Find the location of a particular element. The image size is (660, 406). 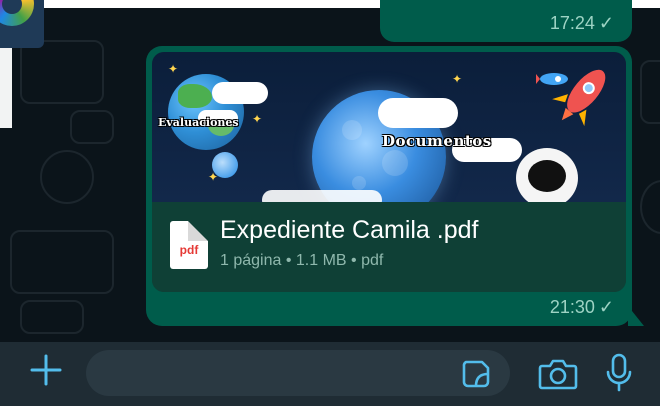

plus-icon is located at coordinates (46, 370).